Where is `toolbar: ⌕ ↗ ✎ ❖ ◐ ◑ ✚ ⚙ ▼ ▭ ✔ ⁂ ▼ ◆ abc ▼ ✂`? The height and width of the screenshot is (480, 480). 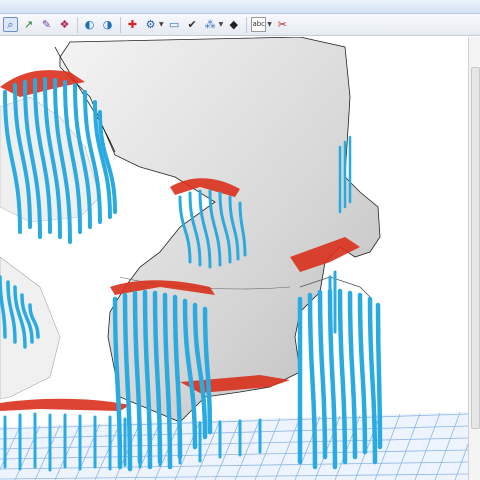 toolbar: ⌕ ↗ ✎ ❖ ◐ ◑ ✚ ⚙ ▼ ▭ ✔ ⁂ ▼ ◆ abc ▼ ✂ is located at coordinates (240, 25).